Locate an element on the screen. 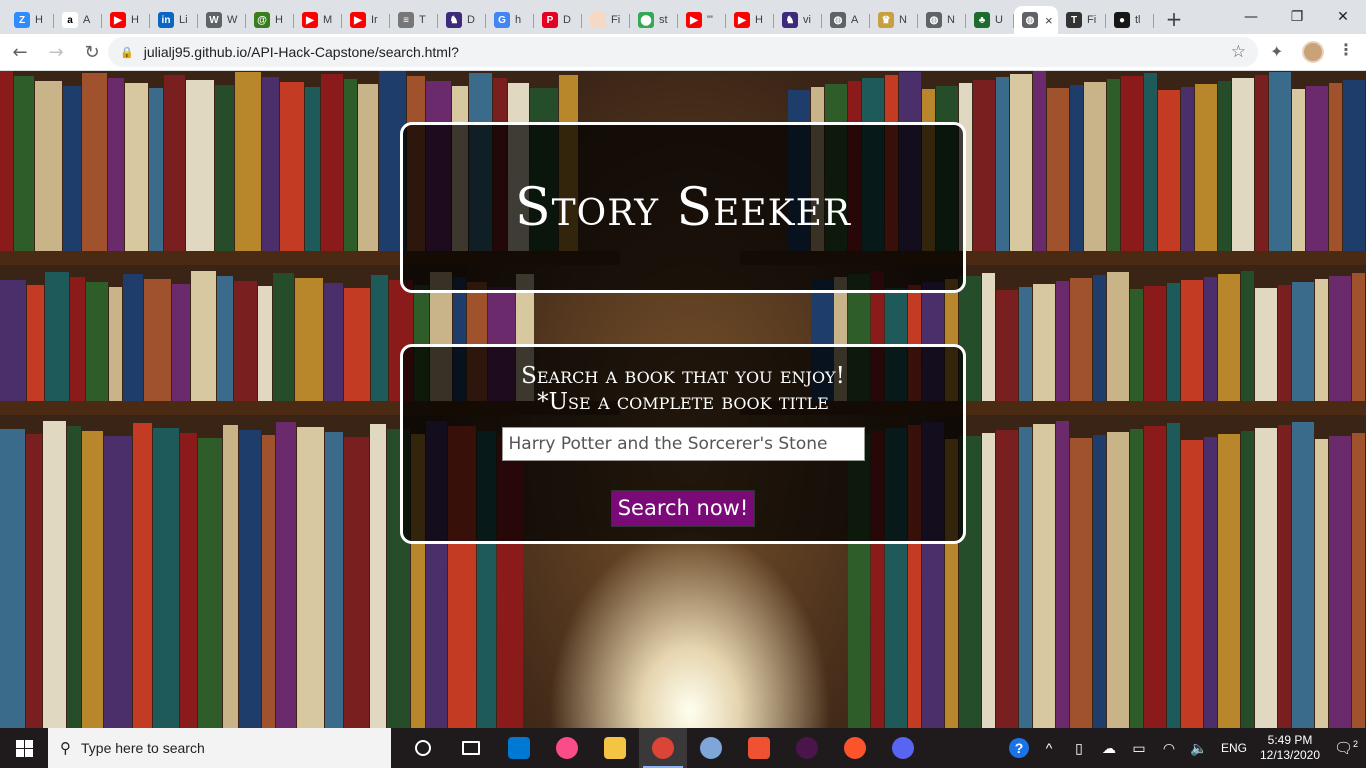 This screenshot has width=1366, height=768. file-explorer-taskbar-button is located at coordinates (615, 748).